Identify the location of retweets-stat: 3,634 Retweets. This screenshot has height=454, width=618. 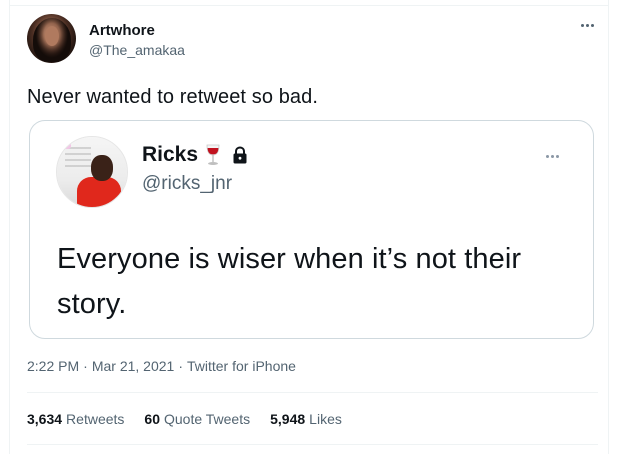
(75, 419).